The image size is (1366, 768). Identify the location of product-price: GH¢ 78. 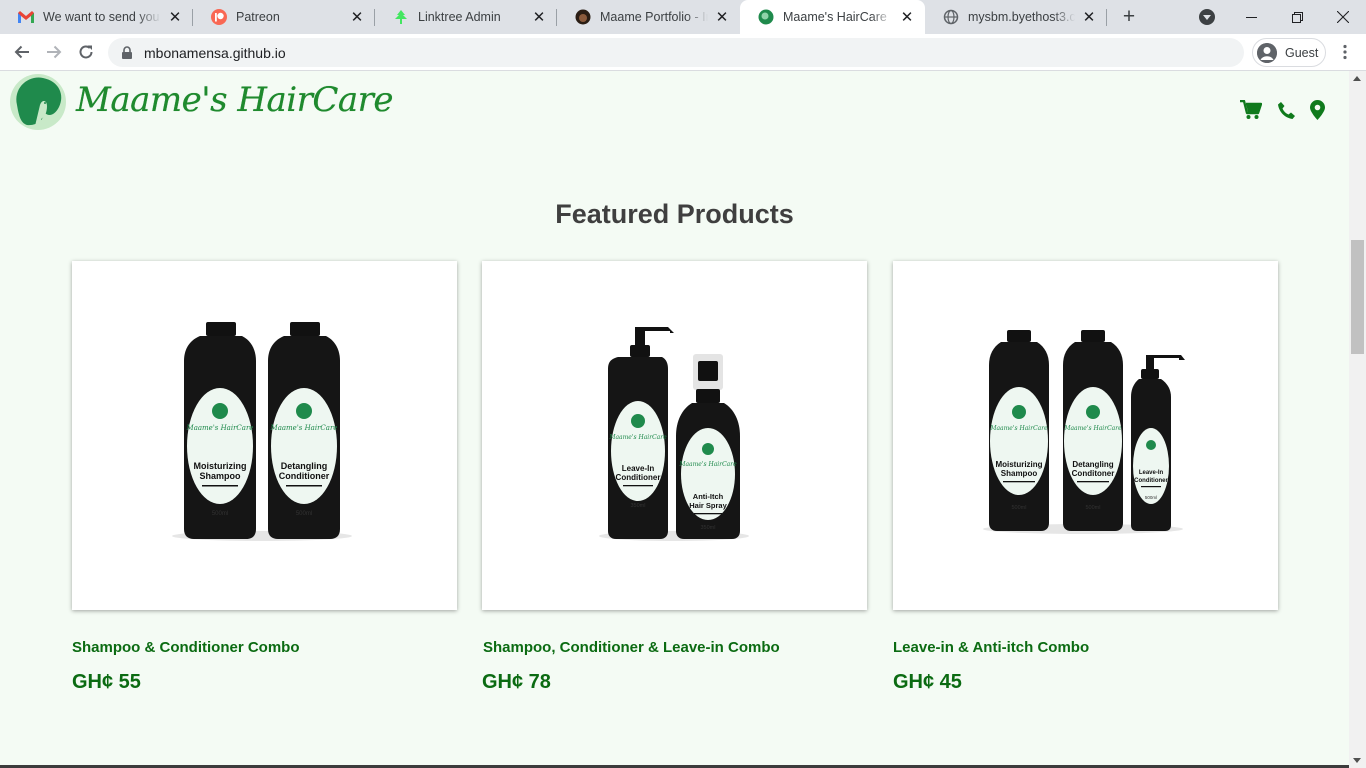
(516, 682).